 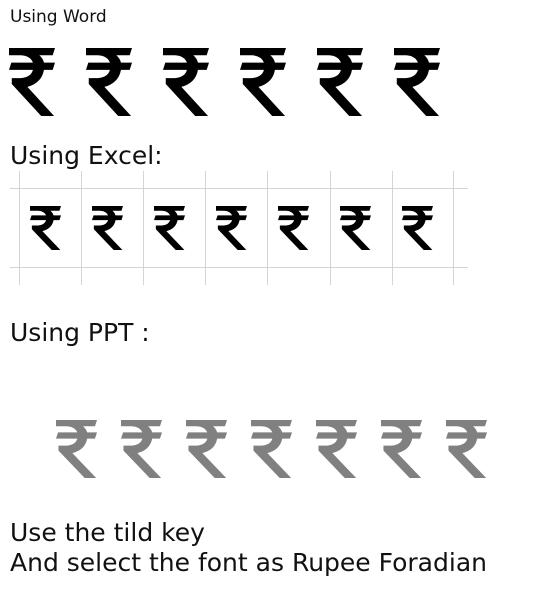 I want to click on instruction-line-2: And select the font as Rupee Foradian, so click(x=248, y=562).